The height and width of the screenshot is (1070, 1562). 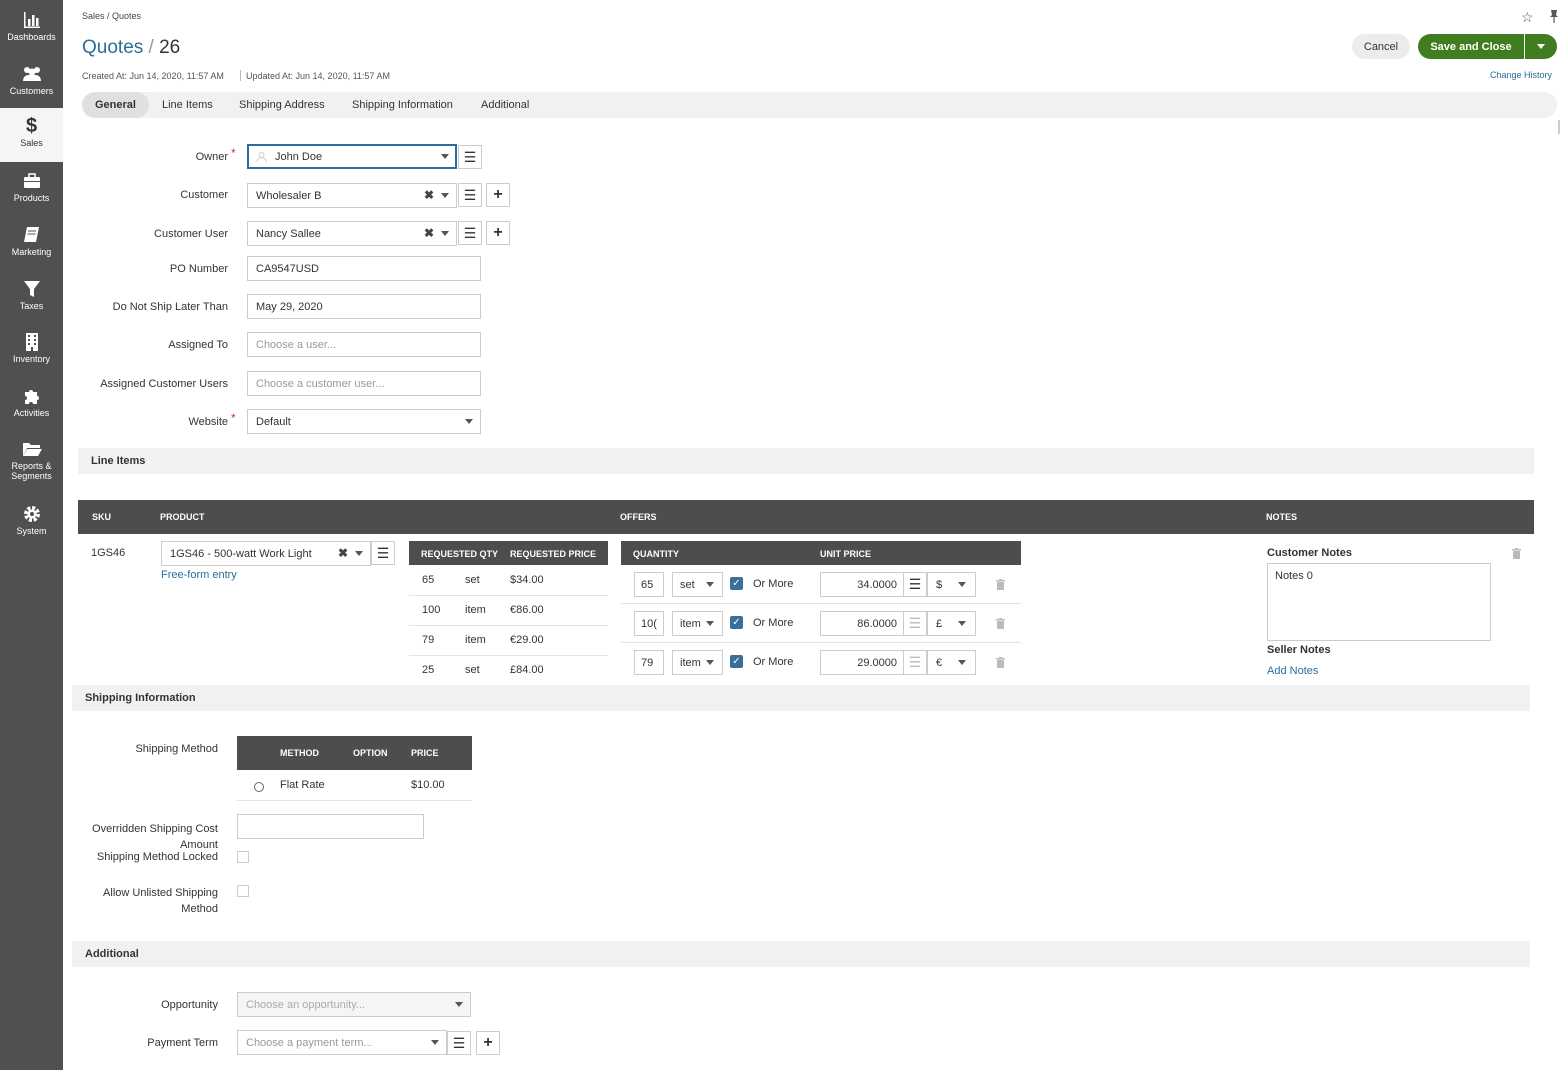 What do you see at coordinates (1292, 671) in the screenshot?
I see `add-notes-link: Add Notes` at bounding box center [1292, 671].